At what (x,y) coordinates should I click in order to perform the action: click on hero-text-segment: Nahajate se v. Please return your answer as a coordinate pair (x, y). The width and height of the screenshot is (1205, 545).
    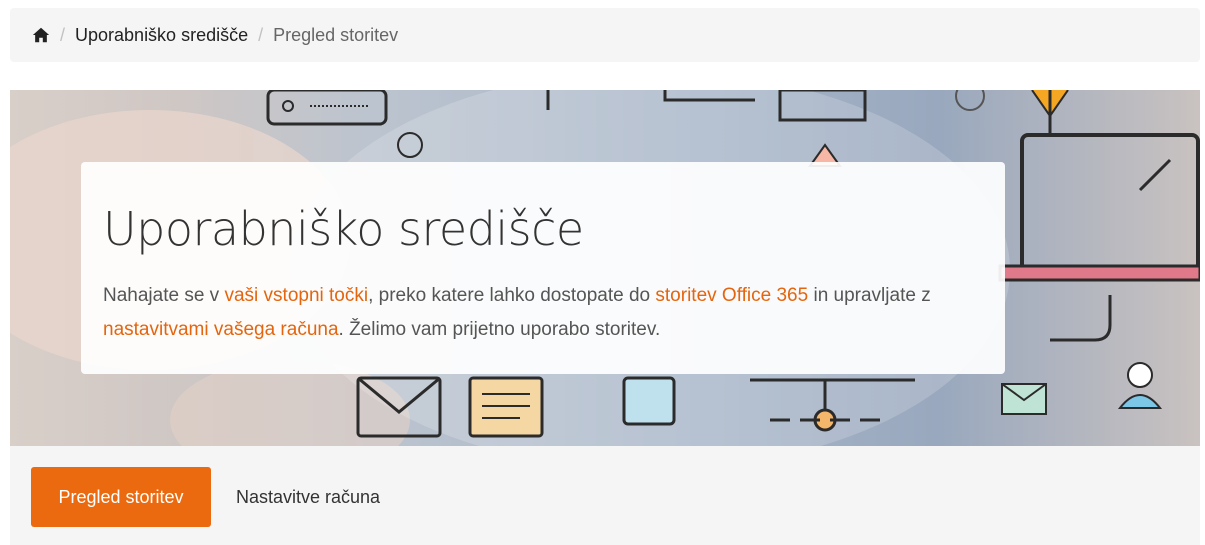
    Looking at the image, I should click on (164, 295).